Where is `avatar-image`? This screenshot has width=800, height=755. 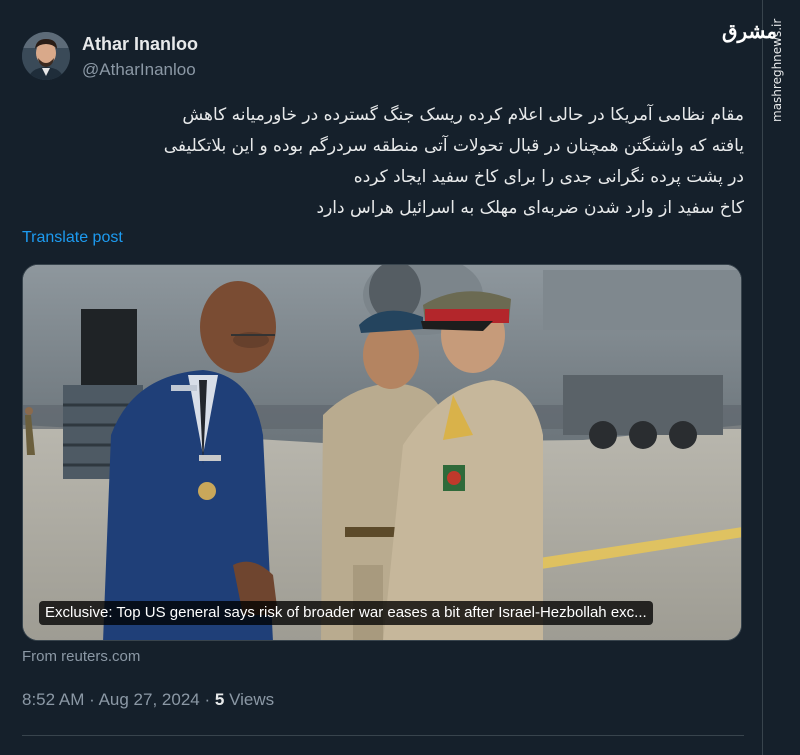
avatar-image is located at coordinates (46, 56).